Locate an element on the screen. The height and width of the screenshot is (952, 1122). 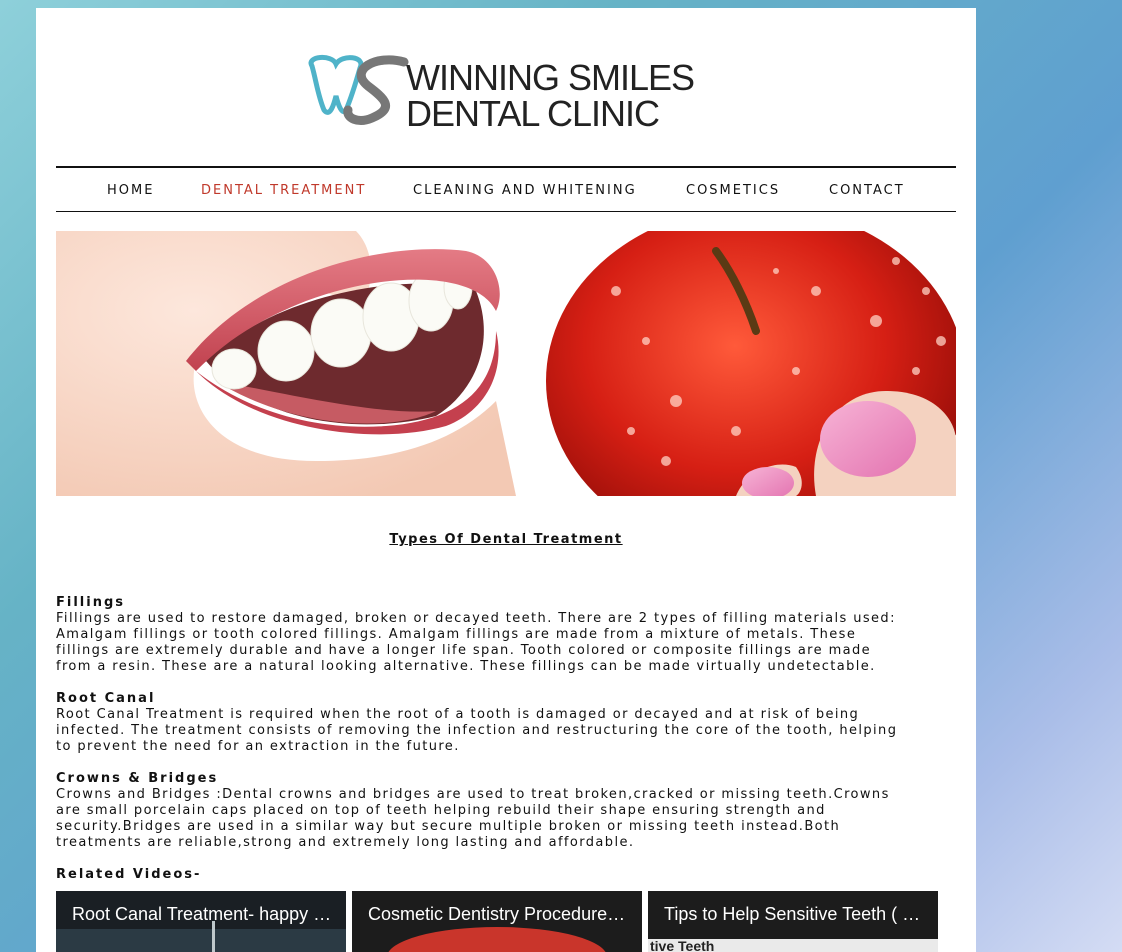
clinic-logo: WINNING SMILES DENTAL CLINIC is located at coordinates (506, 92).